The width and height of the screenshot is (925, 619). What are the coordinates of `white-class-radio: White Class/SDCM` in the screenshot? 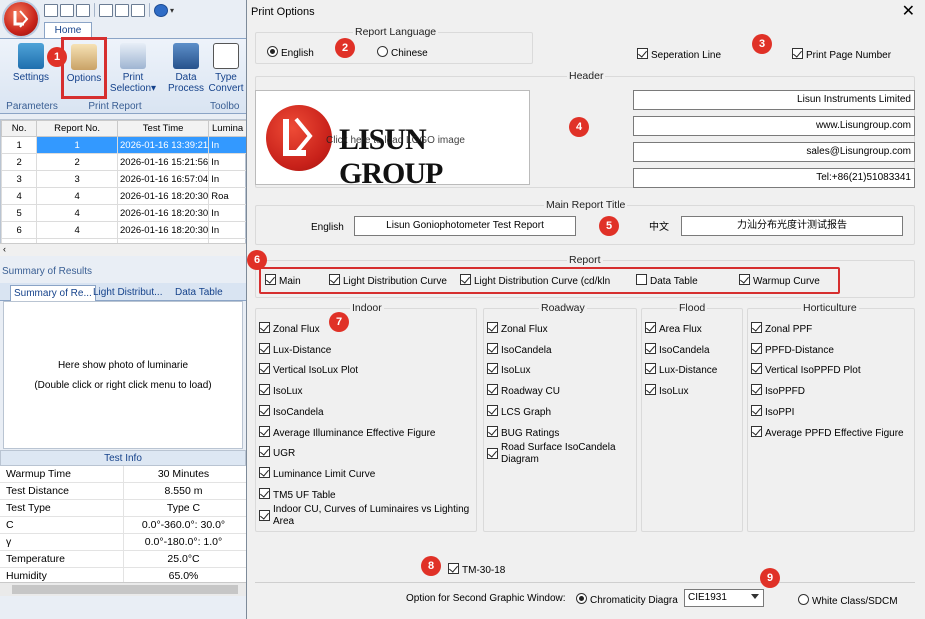 It's located at (848, 601).